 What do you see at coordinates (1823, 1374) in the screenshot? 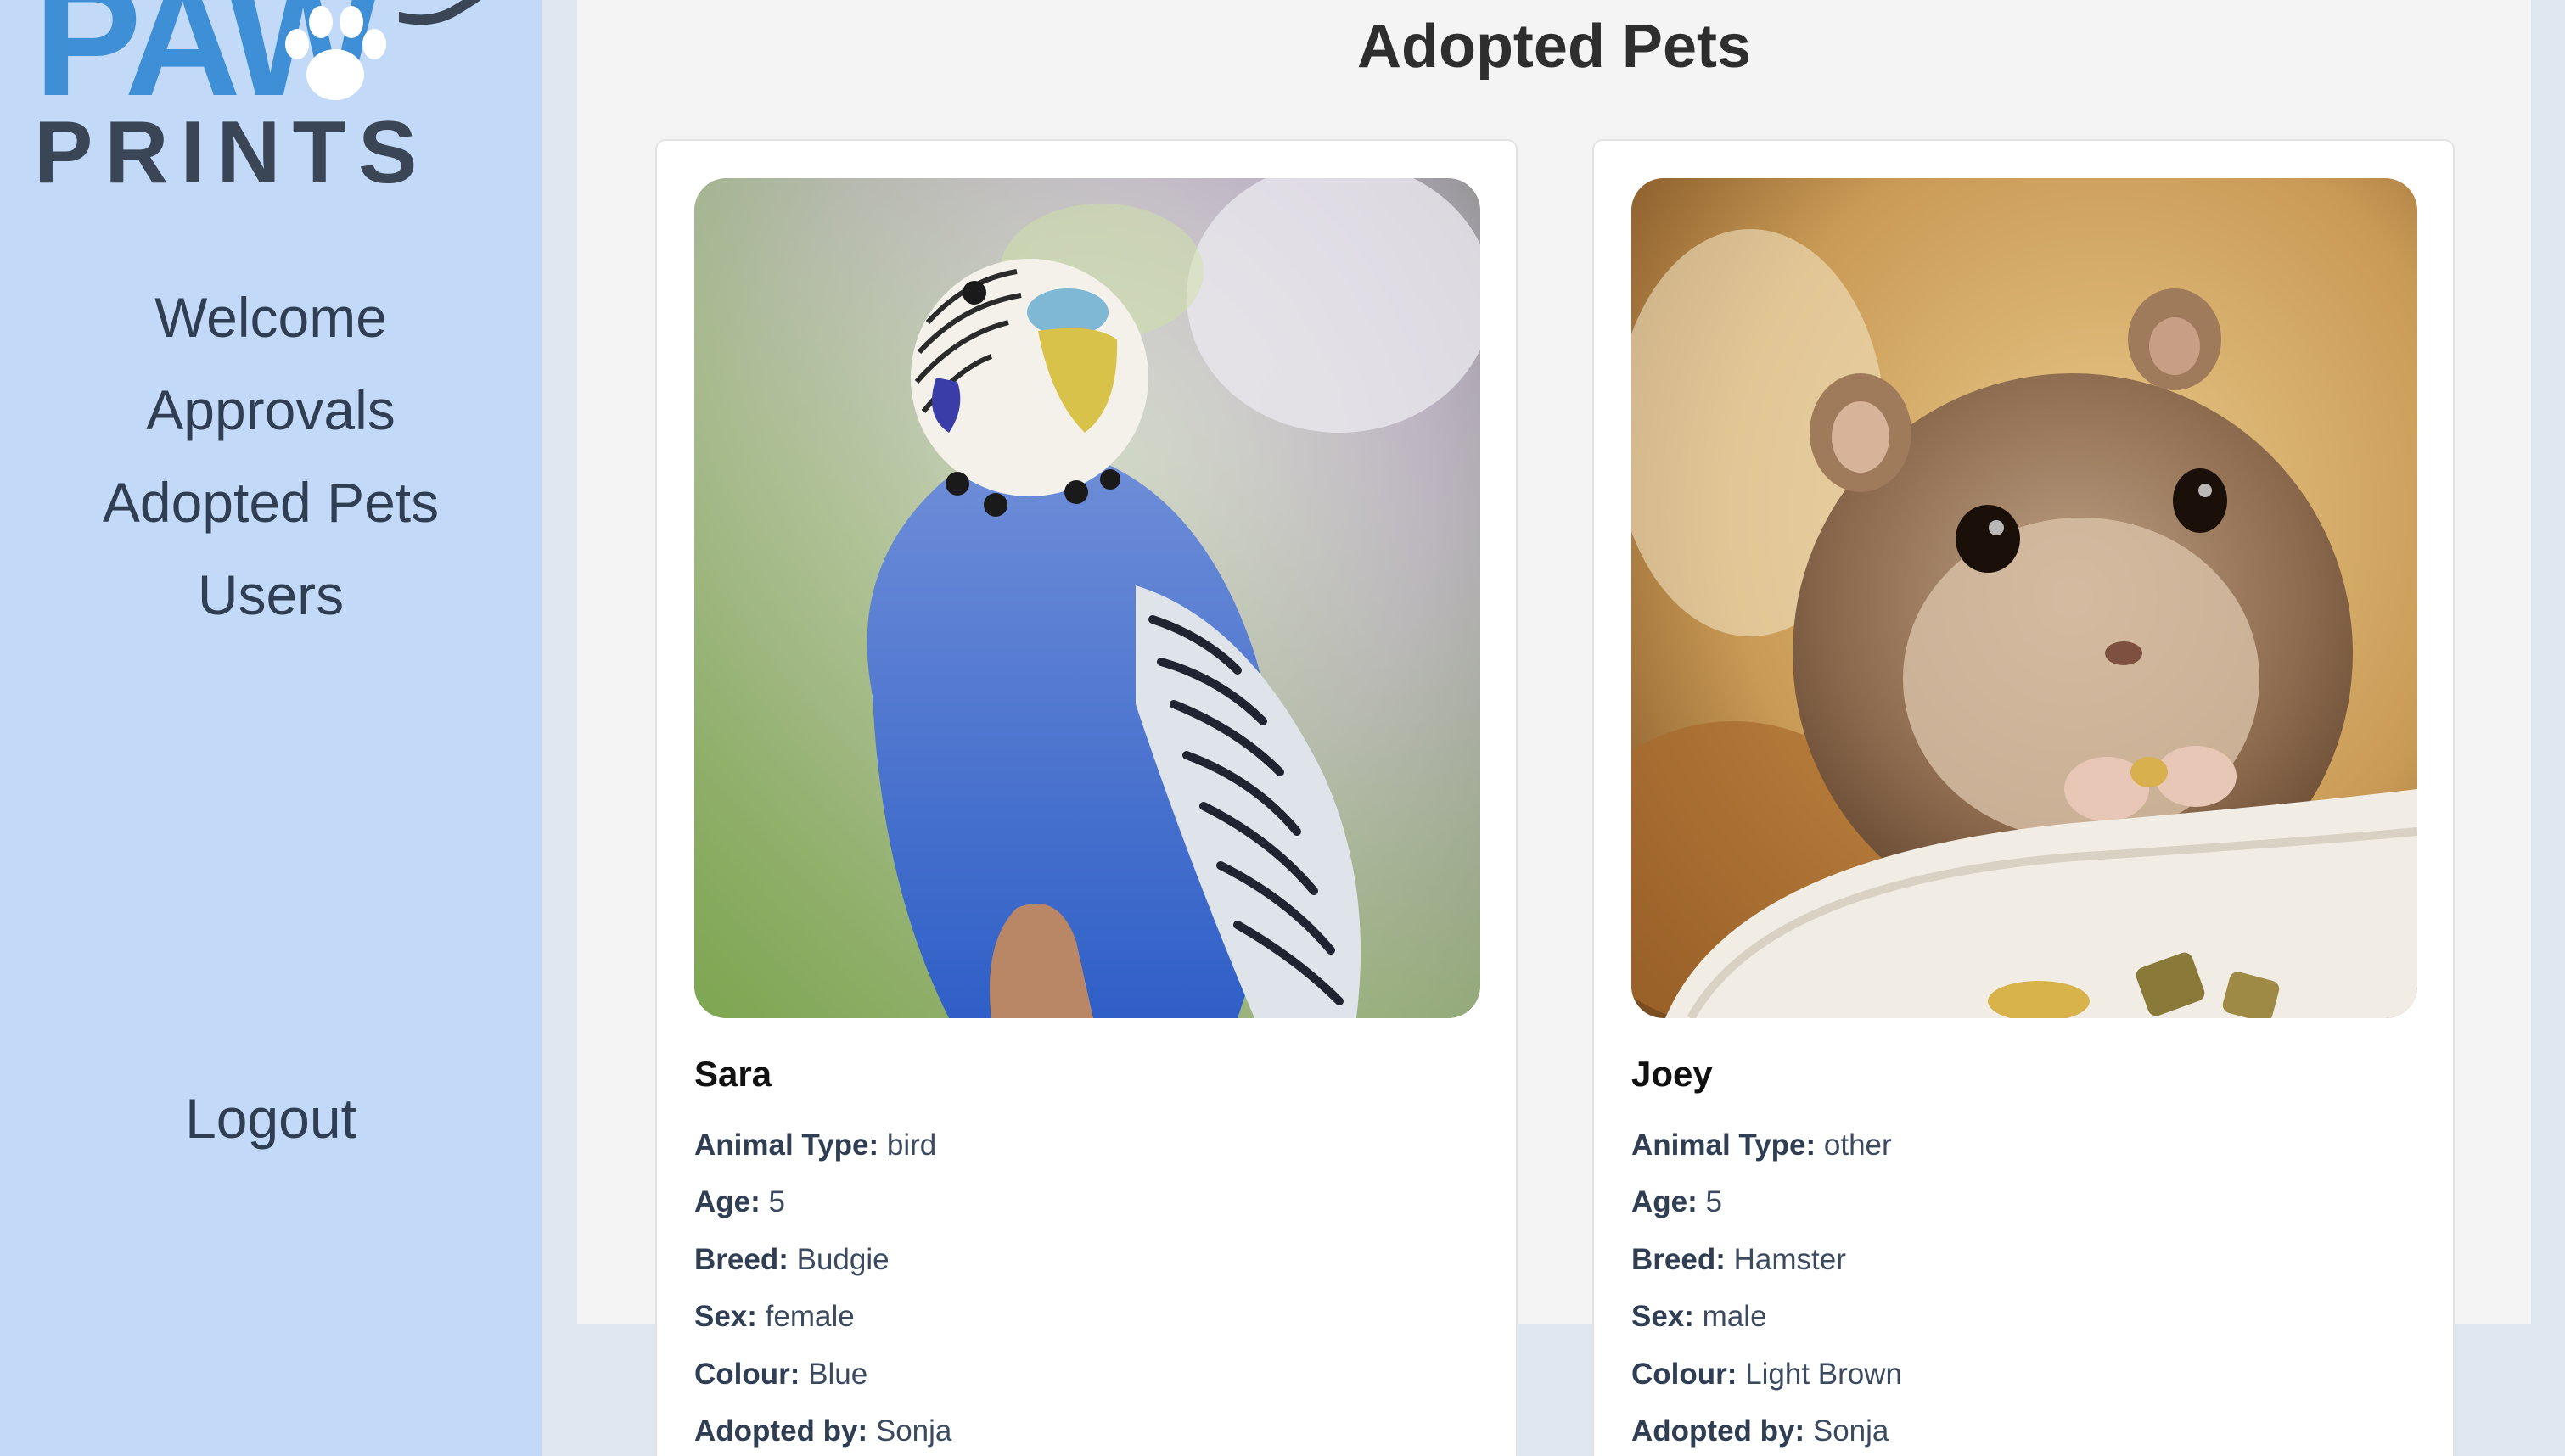
I see `detail-value: Light Brown` at bounding box center [1823, 1374].